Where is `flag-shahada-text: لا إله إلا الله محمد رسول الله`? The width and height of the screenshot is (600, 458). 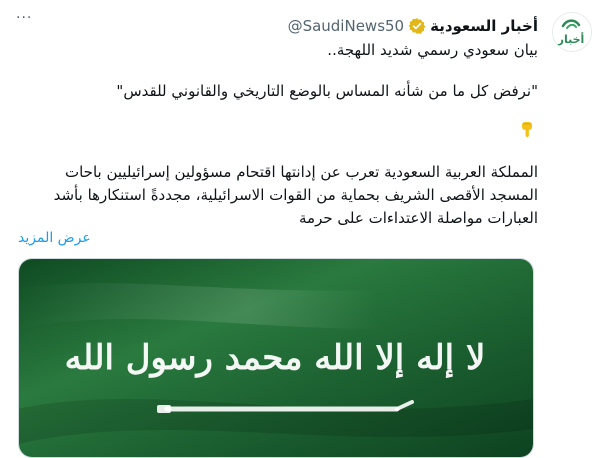 flag-shahada-text: لا إله إلا الله محمد رسول الله is located at coordinates (275, 358).